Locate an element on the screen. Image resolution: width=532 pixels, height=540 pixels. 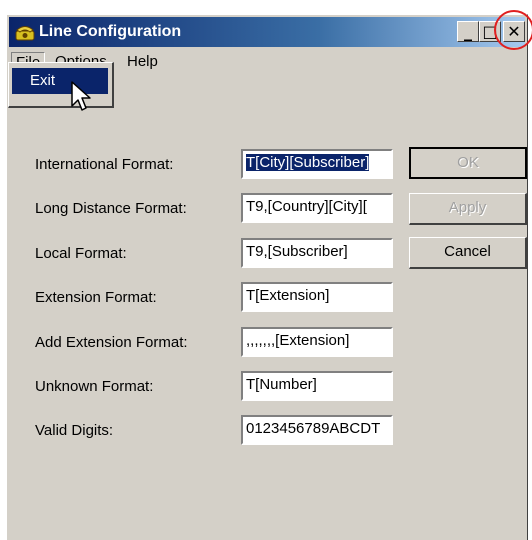
ok-button: OK is located at coordinates (468, 163).